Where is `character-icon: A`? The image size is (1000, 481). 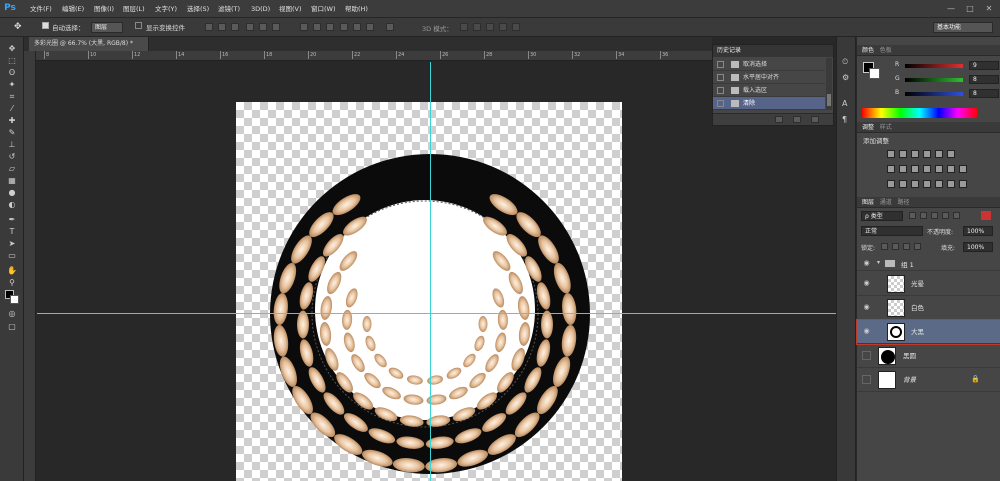 character-icon: A is located at coordinates (847, 104).